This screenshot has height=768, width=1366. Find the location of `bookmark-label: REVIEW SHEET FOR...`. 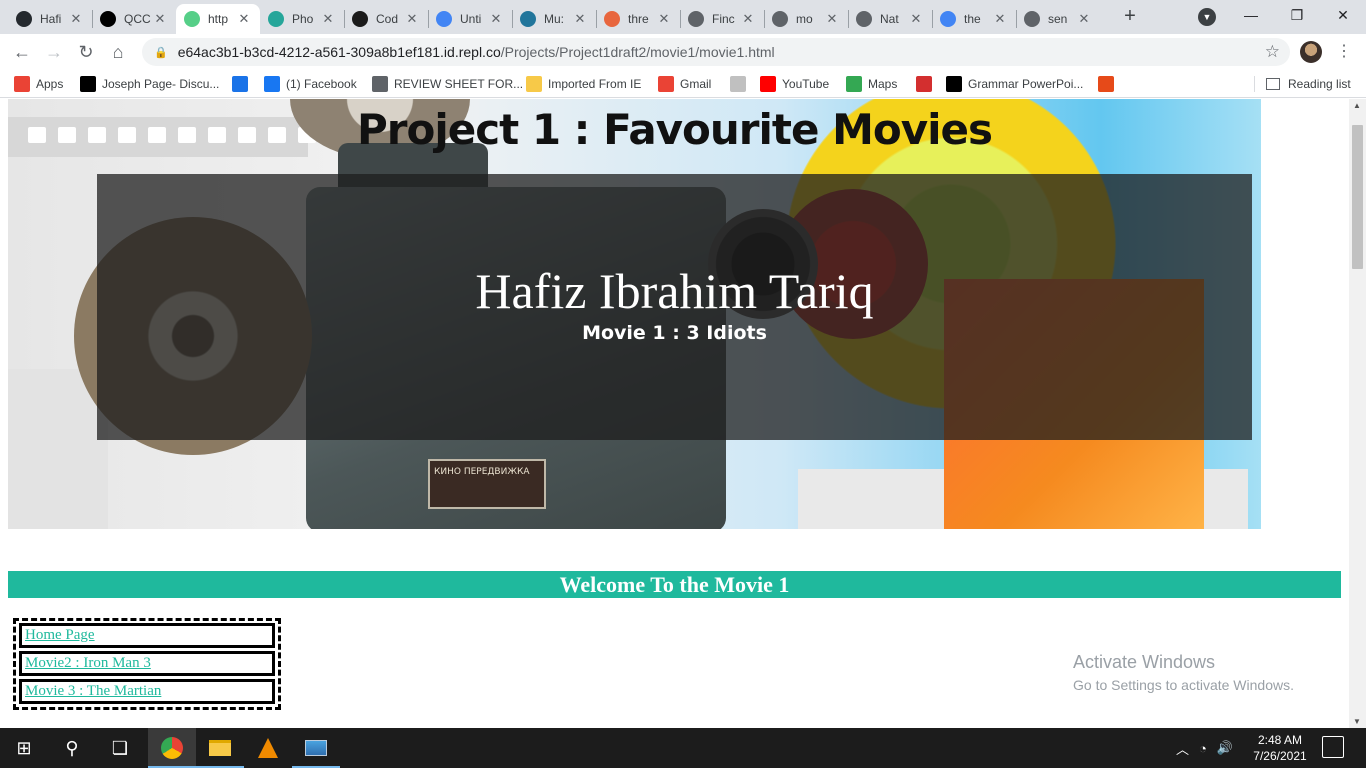

bookmark-label: REVIEW SHEET FOR... is located at coordinates (459, 84).